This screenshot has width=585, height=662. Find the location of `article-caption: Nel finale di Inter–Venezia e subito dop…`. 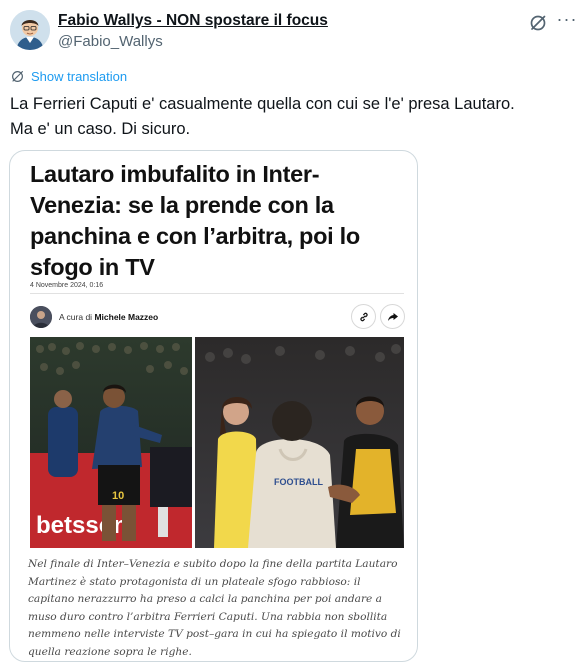

article-caption: Nel finale di Inter–Venezia e subito dop… is located at coordinates (214, 608).